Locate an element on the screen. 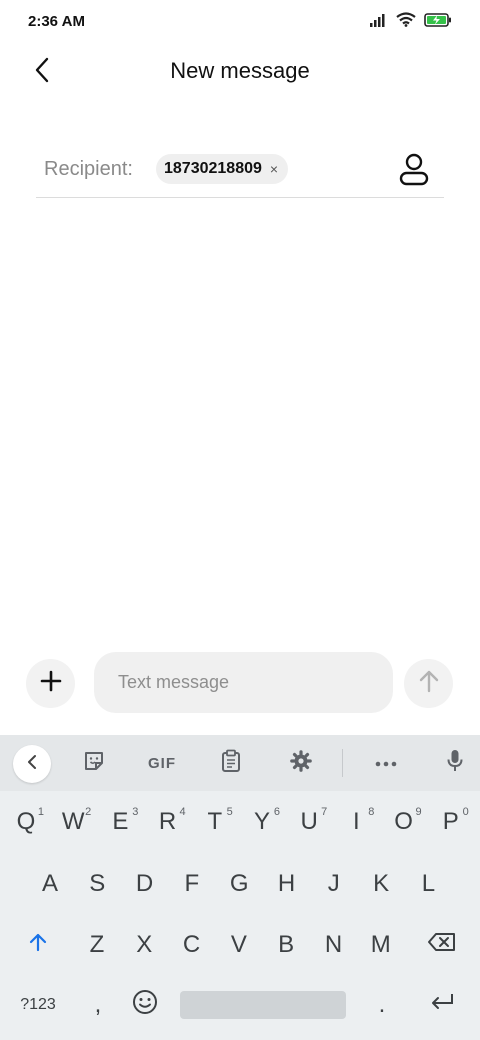 The image size is (480, 1040). message-composer is located at coordinates (240, 683).